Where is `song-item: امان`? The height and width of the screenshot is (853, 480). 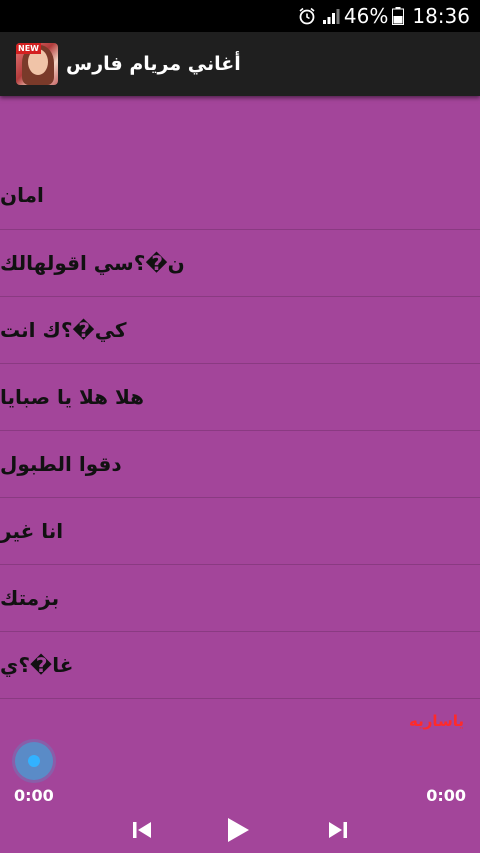
song-item: امان is located at coordinates (240, 195).